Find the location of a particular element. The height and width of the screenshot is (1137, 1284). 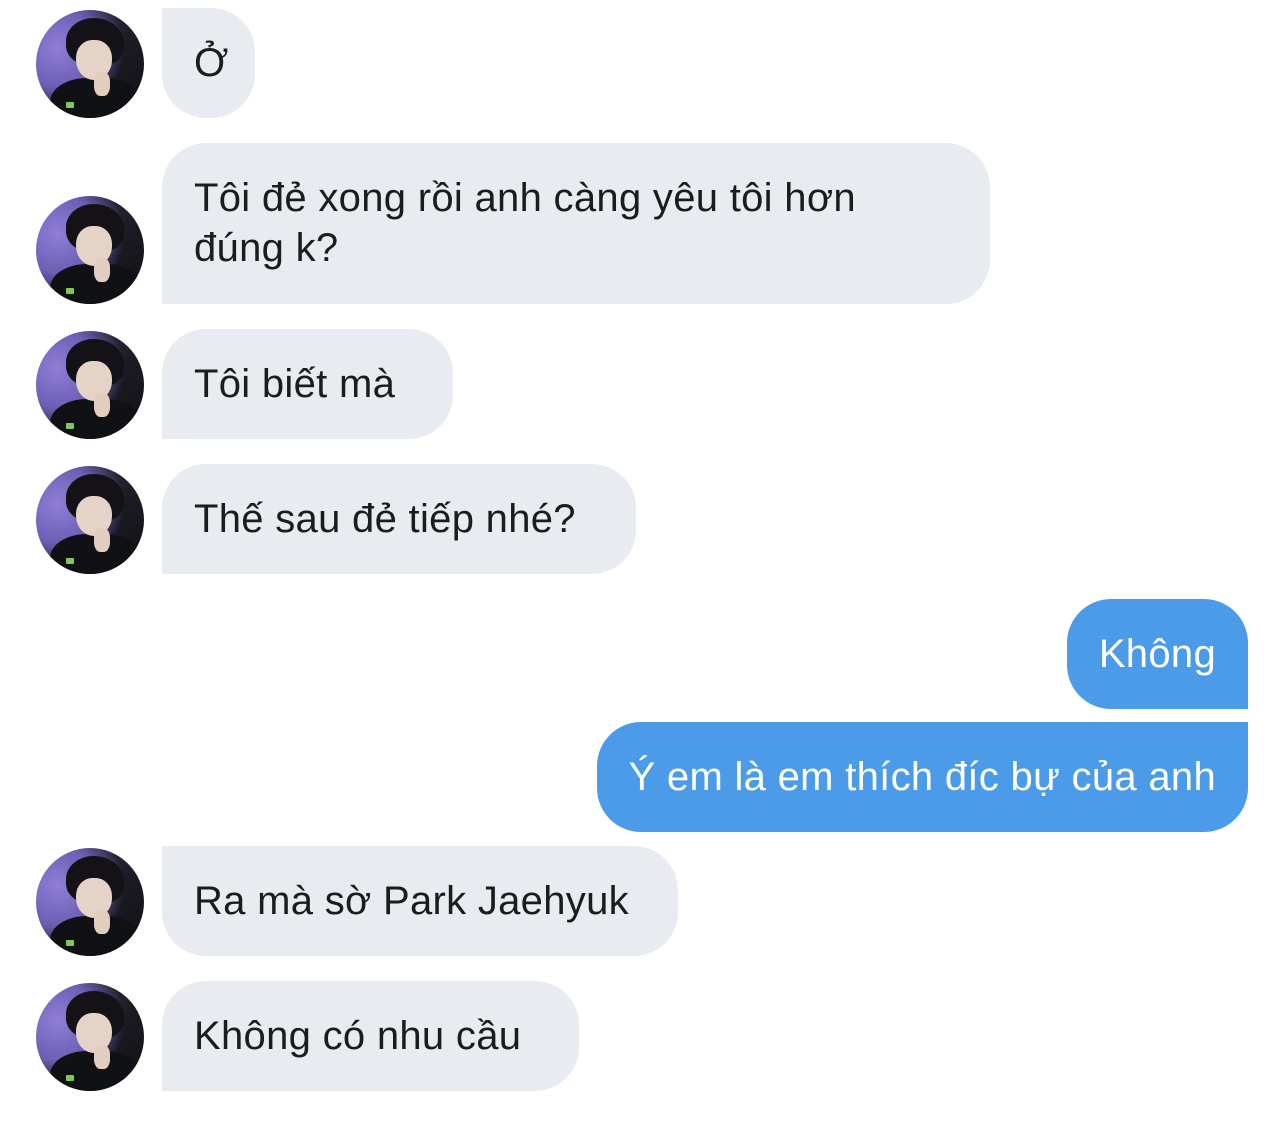

outgoing-message-bubble: Ý em là em thích đíc bự của anh is located at coordinates (922, 777).